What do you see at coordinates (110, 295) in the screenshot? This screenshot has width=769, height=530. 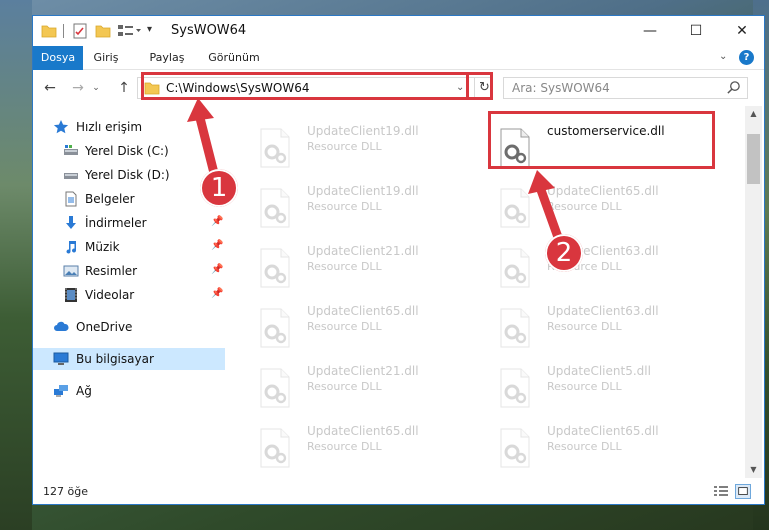 I see `sidebar-item-label: Videolar` at bounding box center [110, 295].